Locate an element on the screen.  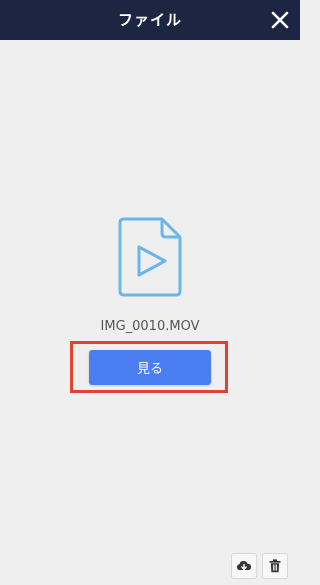
cloud-download-icon is located at coordinates (244, 566).